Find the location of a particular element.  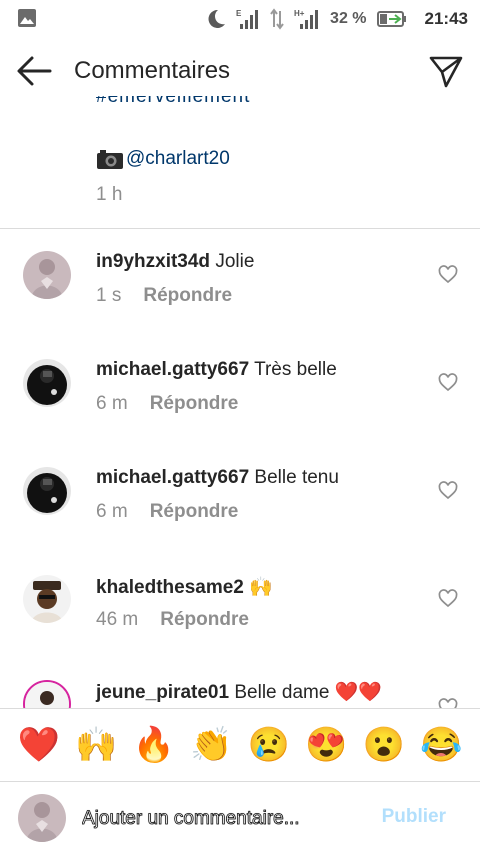

status-bar: E H+ 32 % 21:43 is located at coordinates (240, 19).